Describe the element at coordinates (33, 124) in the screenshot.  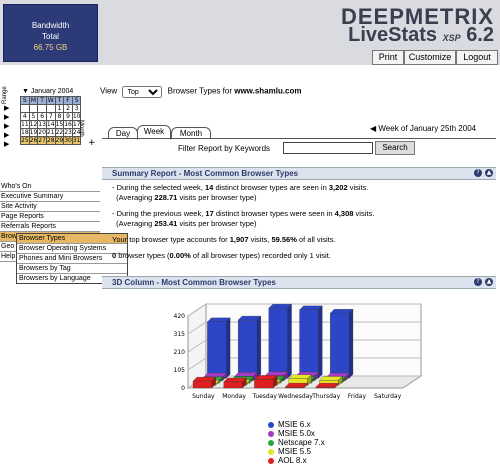
I see `calendar-day: 12` at that location.